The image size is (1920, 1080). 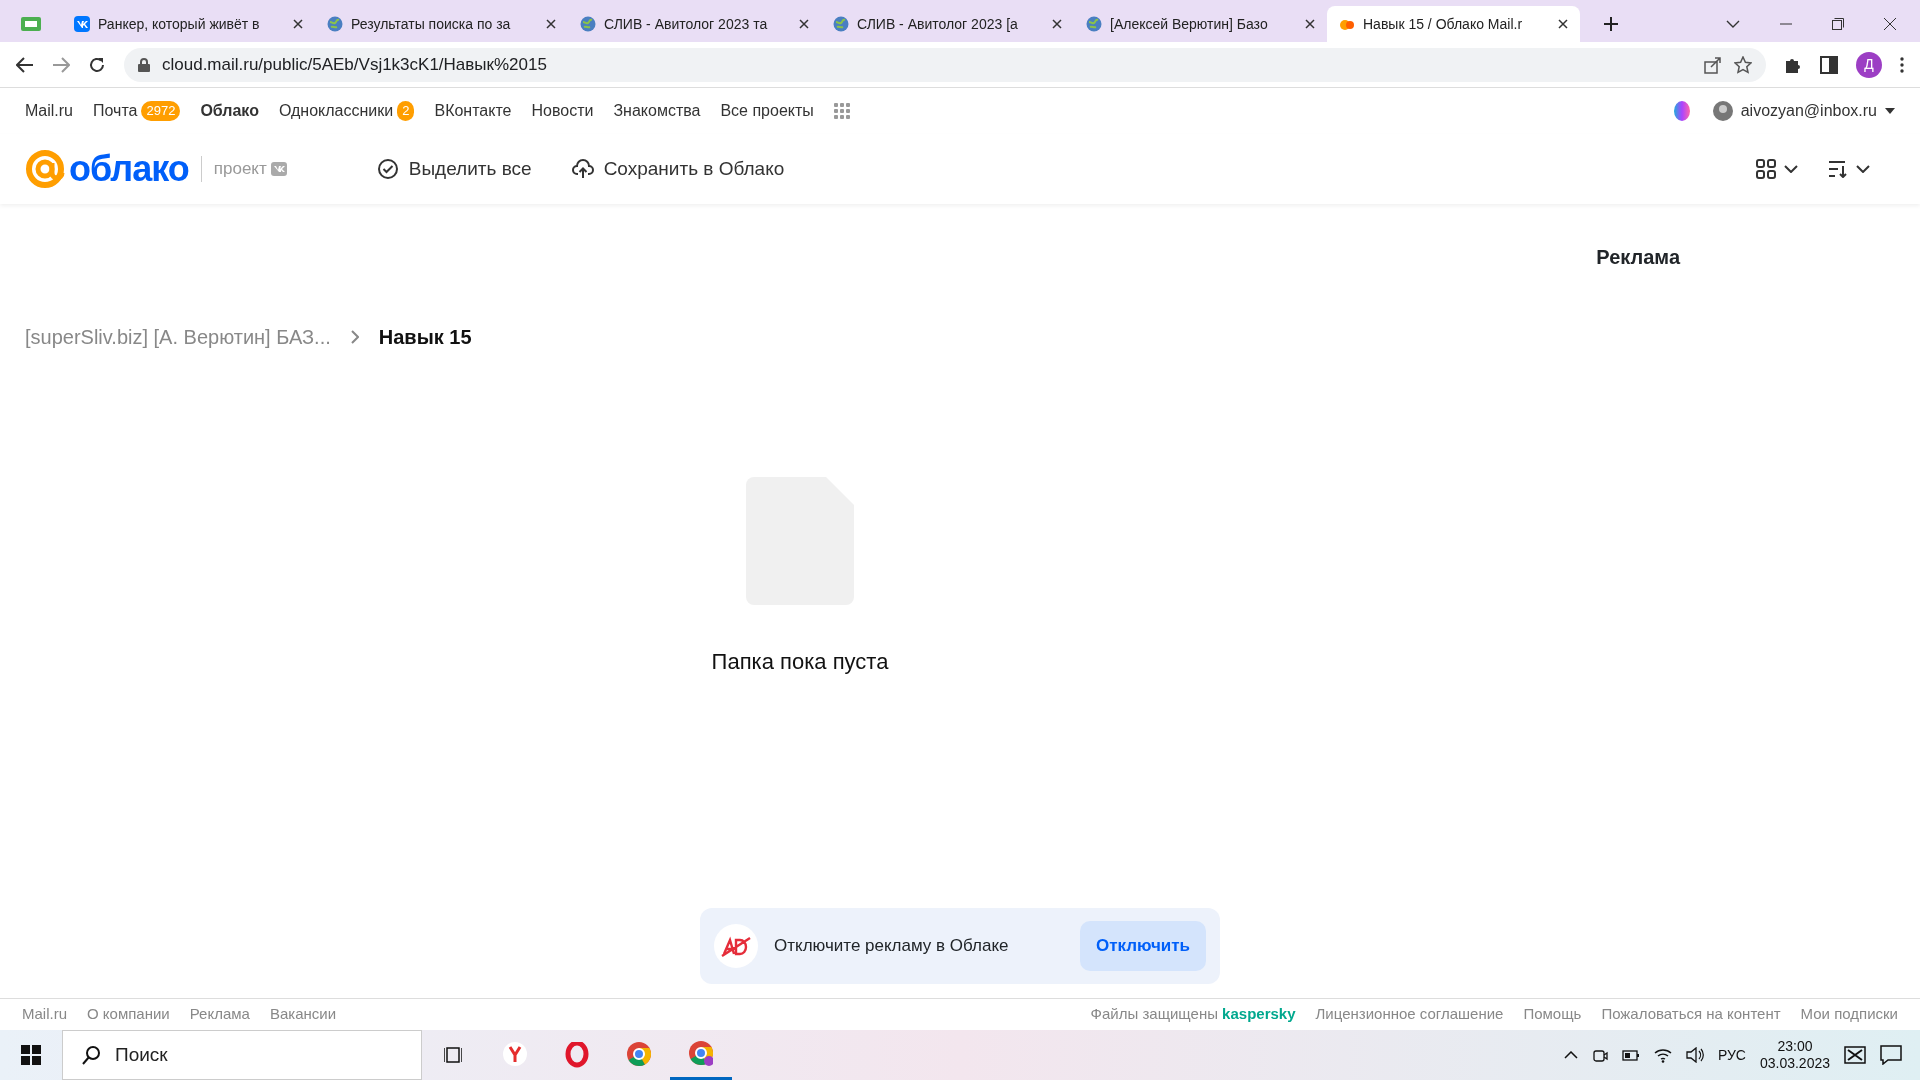 What do you see at coordinates (229, 111) in the screenshot?
I see `nav-link: Облако` at bounding box center [229, 111].